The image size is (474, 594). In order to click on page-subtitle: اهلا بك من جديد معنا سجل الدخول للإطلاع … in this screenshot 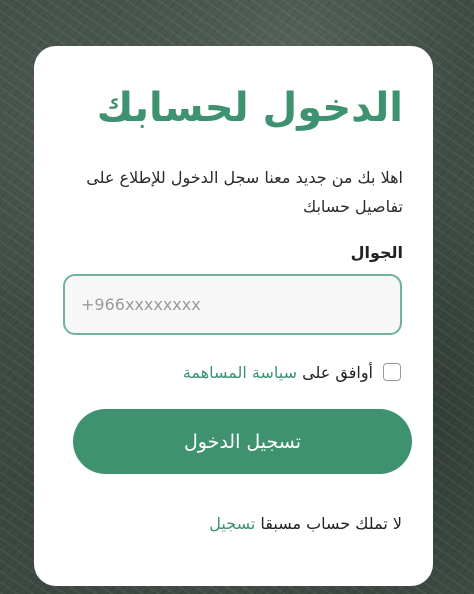, I will do `click(244, 192)`.